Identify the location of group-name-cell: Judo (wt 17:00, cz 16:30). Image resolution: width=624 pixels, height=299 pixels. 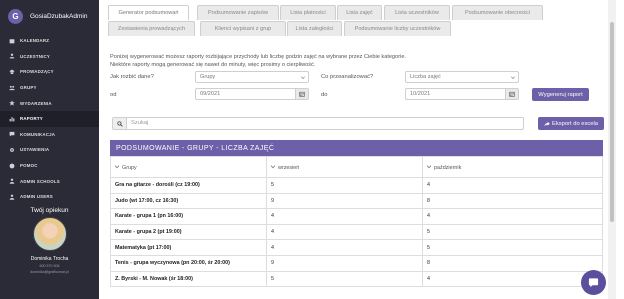
(188, 201).